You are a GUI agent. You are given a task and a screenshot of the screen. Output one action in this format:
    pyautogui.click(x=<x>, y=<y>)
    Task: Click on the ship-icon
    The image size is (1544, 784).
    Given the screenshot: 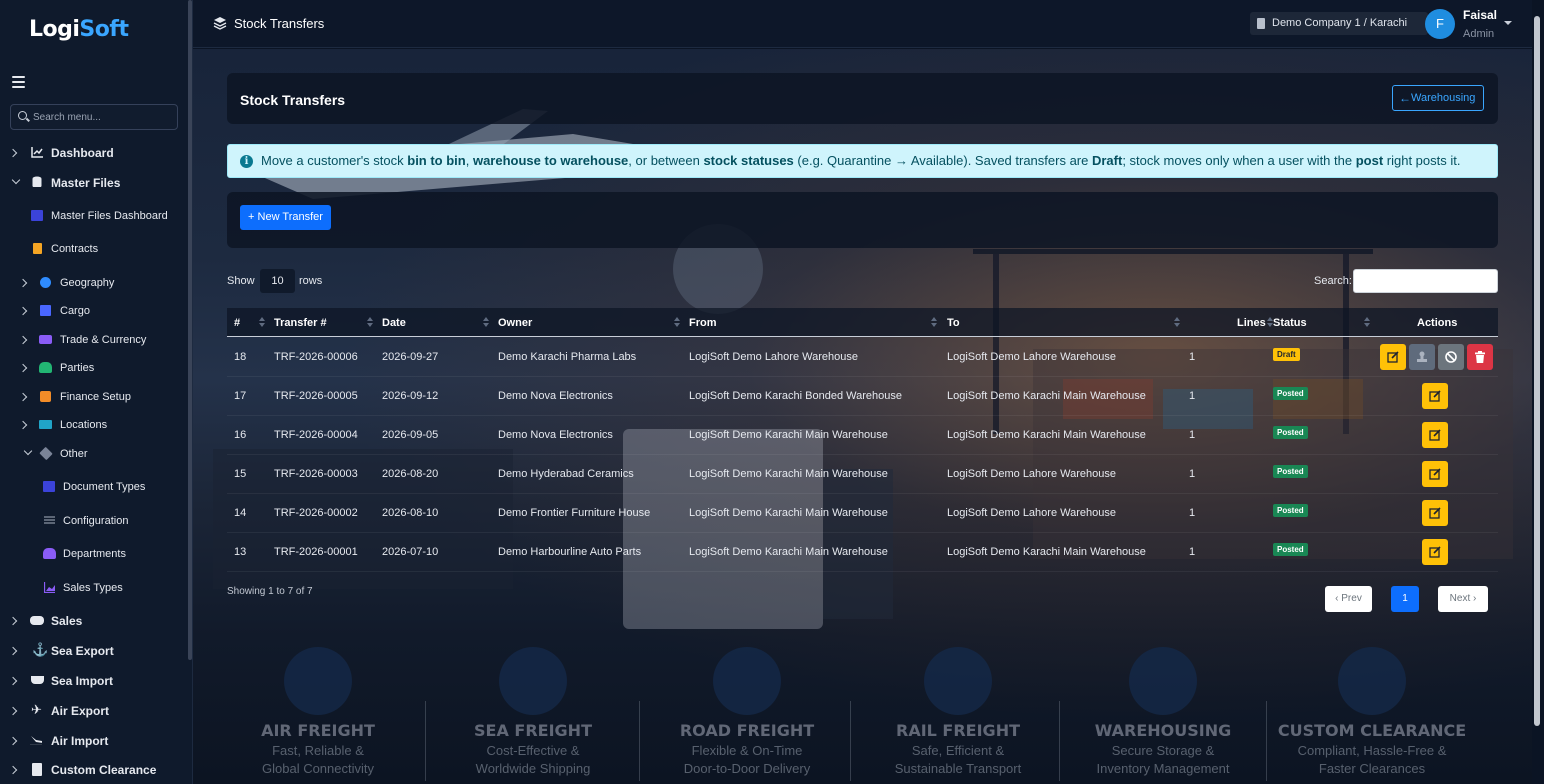 What is the action you would take?
    pyautogui.click(x=37, y=680)
    